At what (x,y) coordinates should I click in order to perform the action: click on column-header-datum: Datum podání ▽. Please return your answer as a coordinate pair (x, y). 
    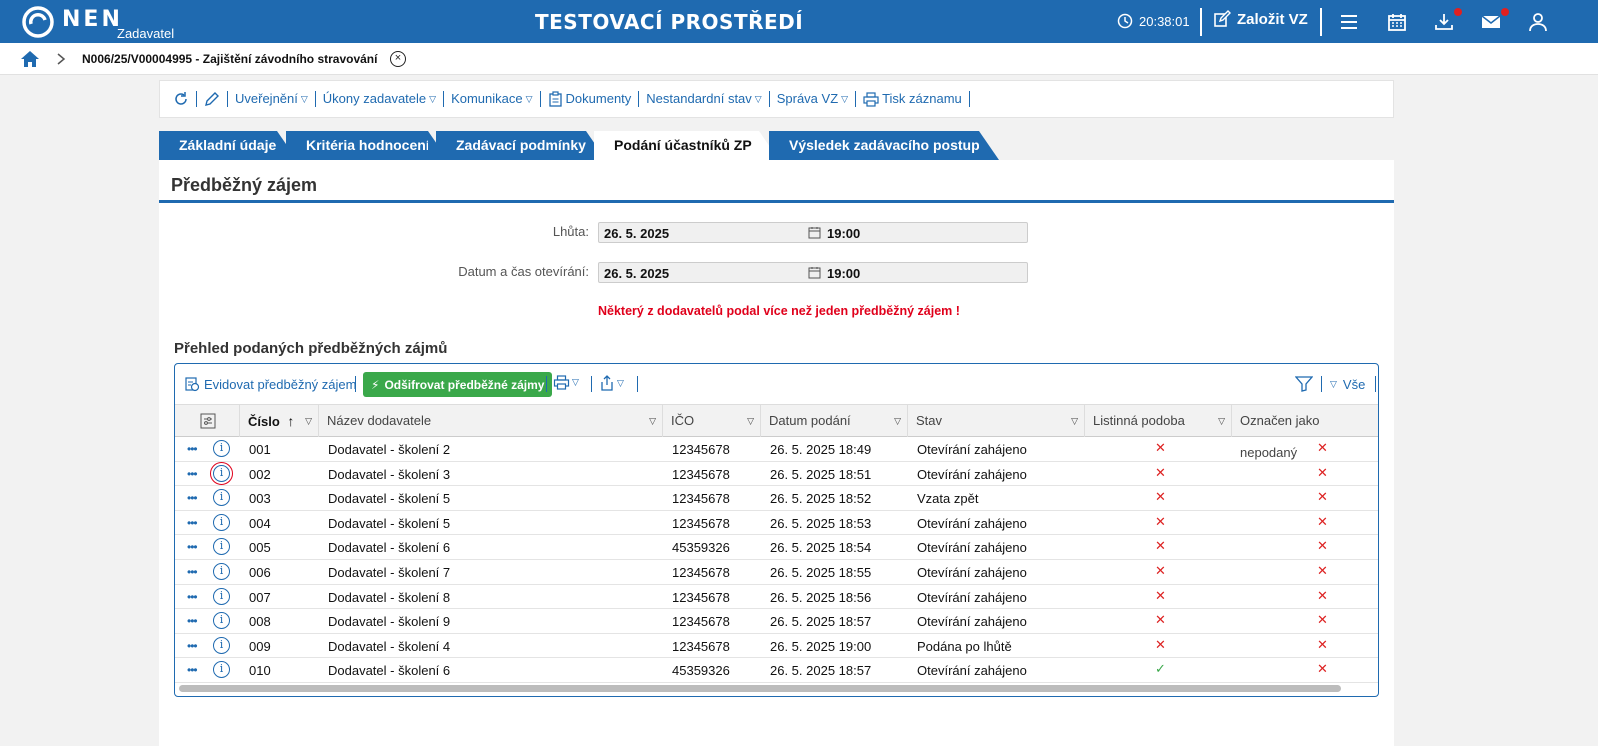
    Looking at the image, I should click on (834, 421).